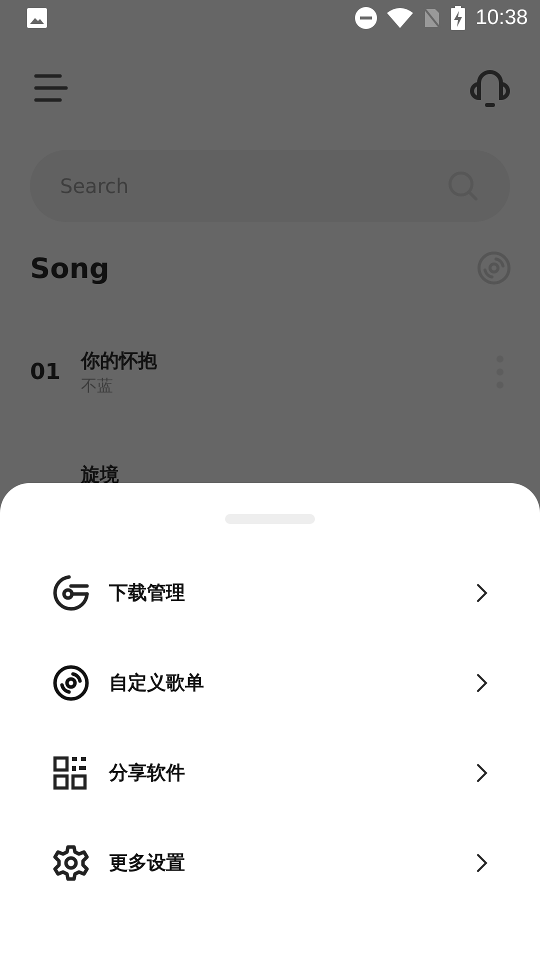 The image size is (540, 960). I want to click on section-title: Song, so click(70, 268).